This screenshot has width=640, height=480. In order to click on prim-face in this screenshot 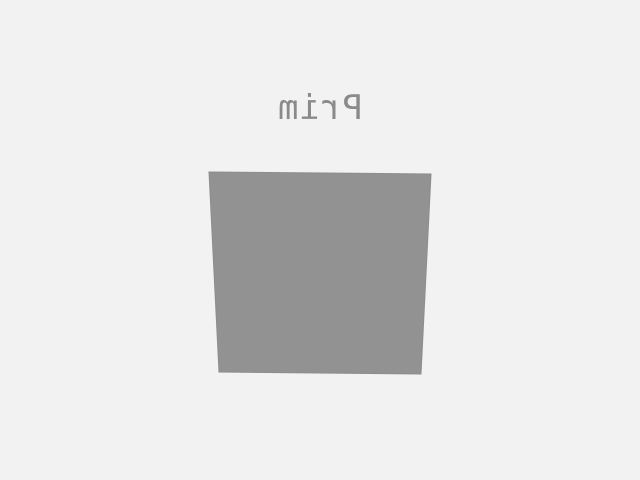, I will do `click(320, 273)`.